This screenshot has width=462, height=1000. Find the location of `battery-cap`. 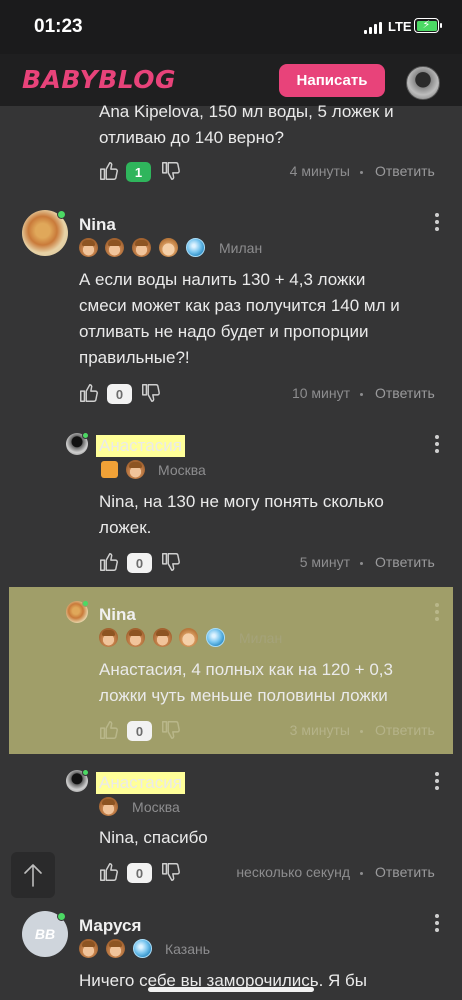

battery-cap is located at coordinates (441, 25).